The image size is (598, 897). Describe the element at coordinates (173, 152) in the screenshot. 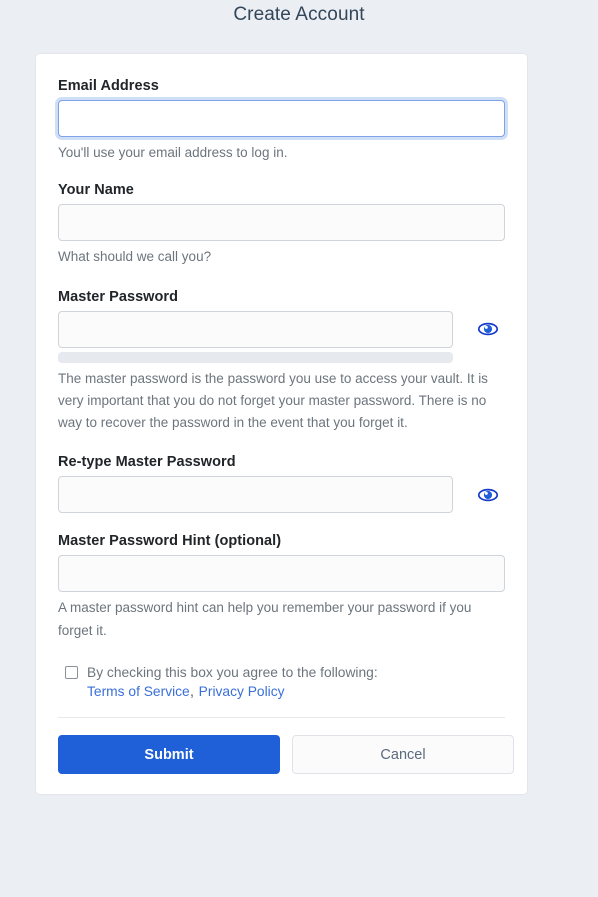

I see `email-help-text: You'll use your email address to log in.` at that location.